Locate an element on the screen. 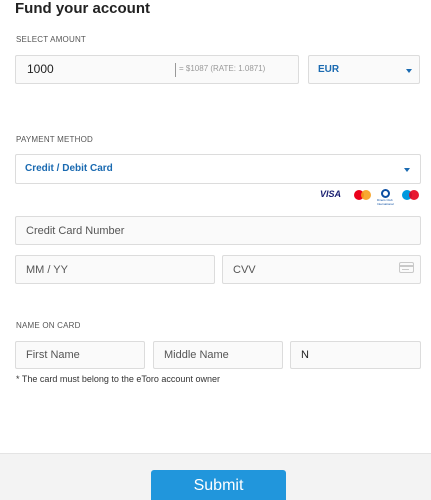  conversion-rate-text: = $1087 (RATE: 1.0871) is located at coordinates (222, 68).